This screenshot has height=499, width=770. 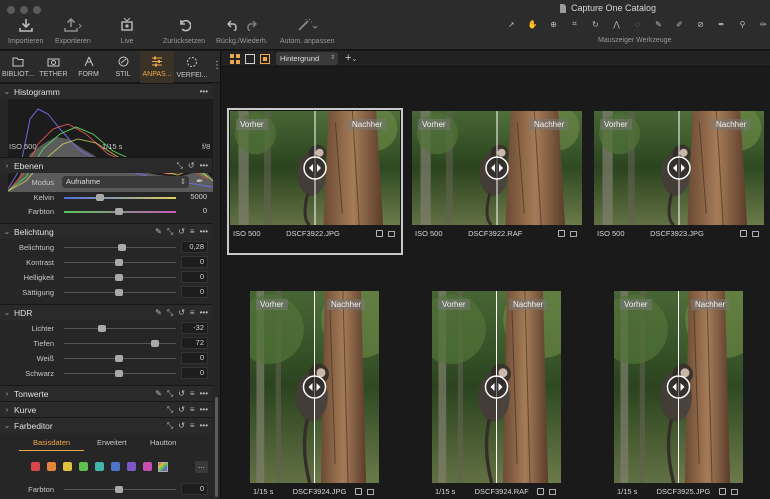 What do you see at coordinates (119, 262) in the screenshot?
I see `contrast-slider-knob` at bounding box center [119, 262].